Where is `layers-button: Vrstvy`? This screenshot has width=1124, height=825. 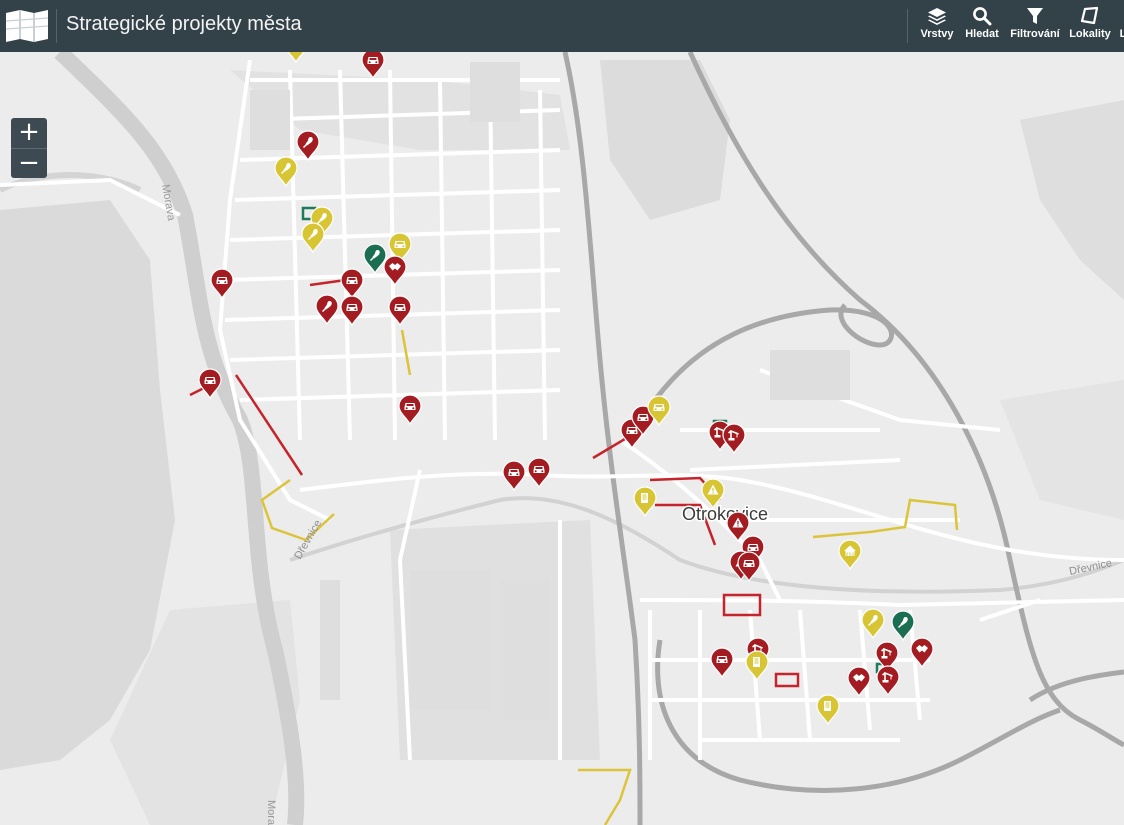 layers-button: Vrstvy is located at coordinates (937, 26).